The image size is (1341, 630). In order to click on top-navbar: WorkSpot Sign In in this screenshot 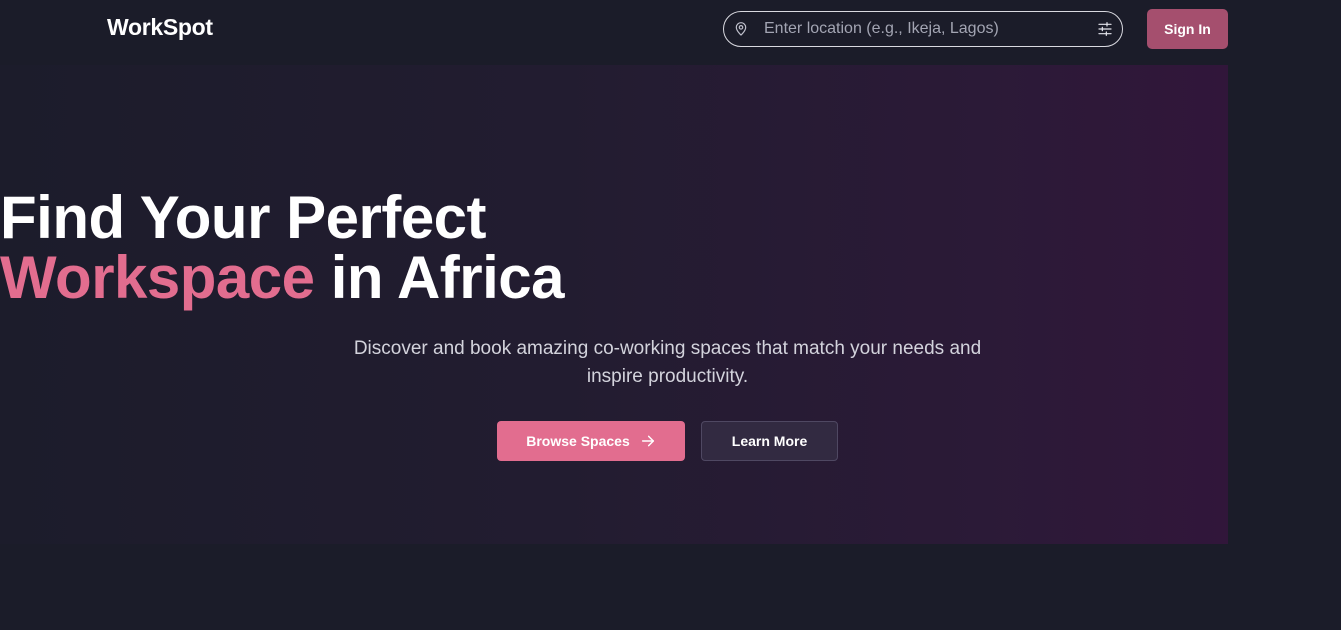, I will do `click(670, 29)`.